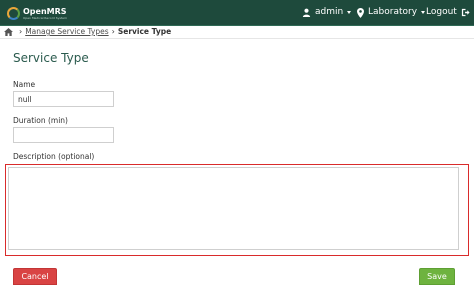 This screenshot has width=474, height=285. Describe the element at coordinates (437, 276) in the screenshot. I see `save-button: Save` at that location.